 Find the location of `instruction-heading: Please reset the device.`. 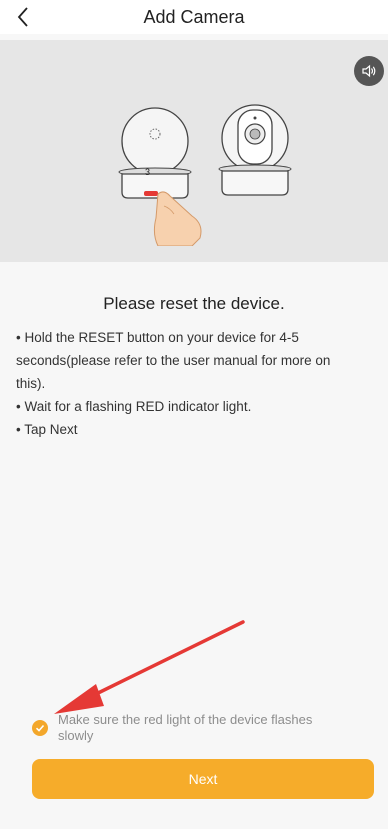

instruction-heading: Please reset the device. is located at coordinates (194, 303).